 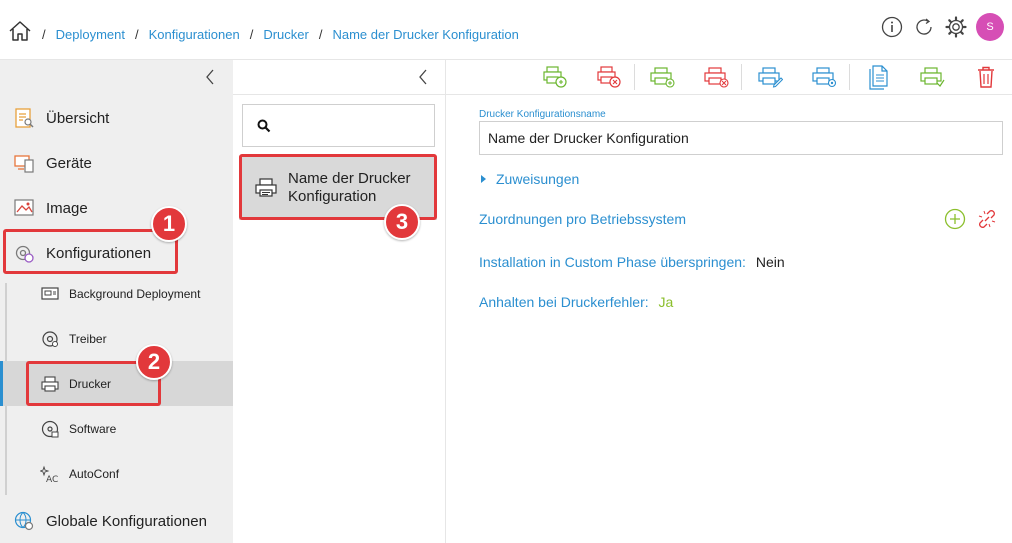 I want to click on breadcrumb-konfigurationen: Konfigurationen, so click(x=194, y=34).